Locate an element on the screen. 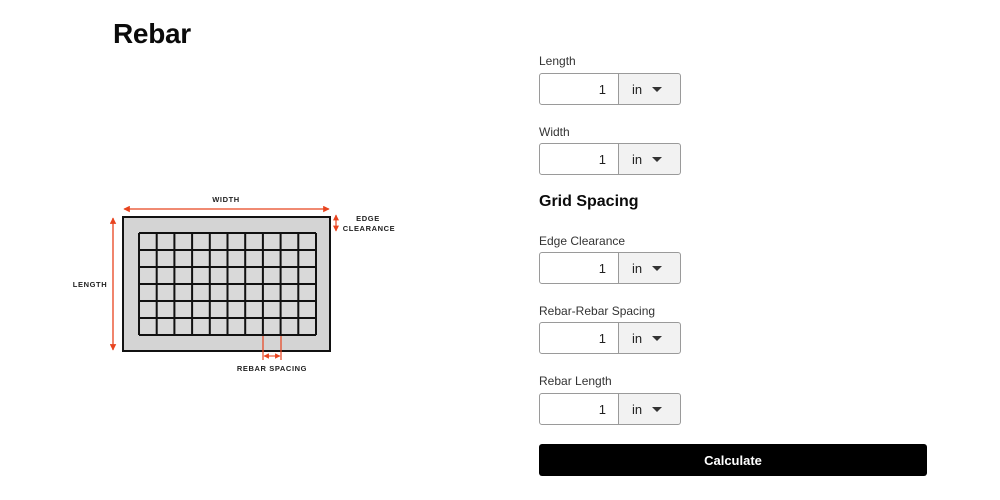 The height and width of the screenshot is (500, 1000). edge-label: EDGE is located at coordinates (368, 218).